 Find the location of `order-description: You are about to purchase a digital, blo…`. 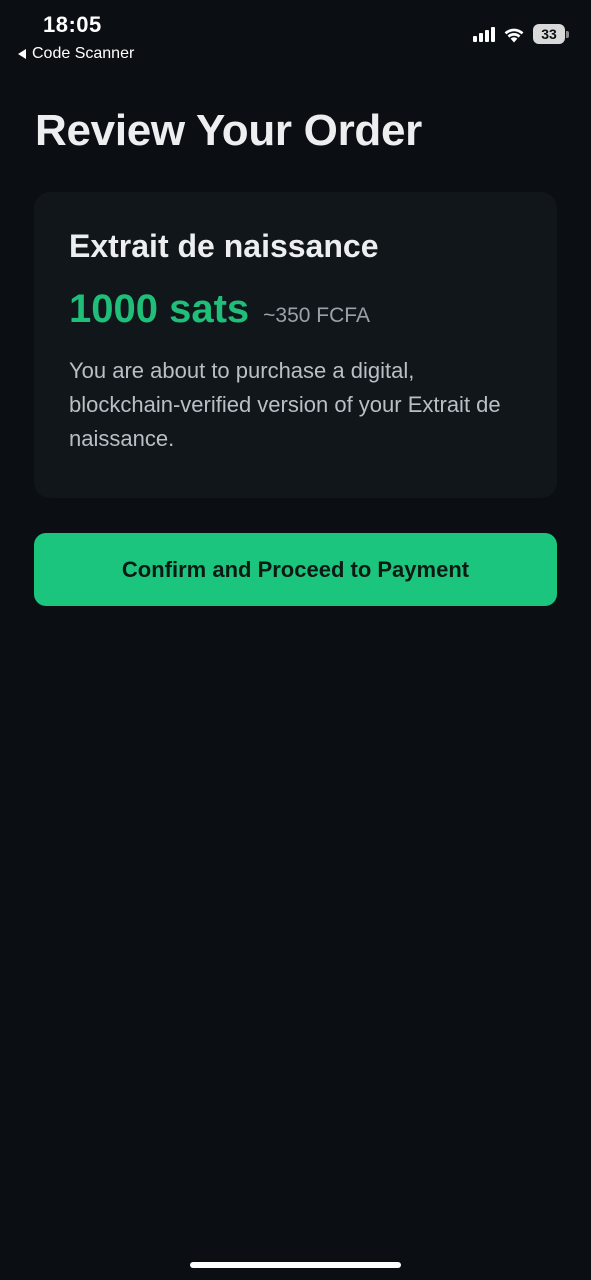

order-description: You are about to purchase a digital, blo… is located at coordinates (285, 404).